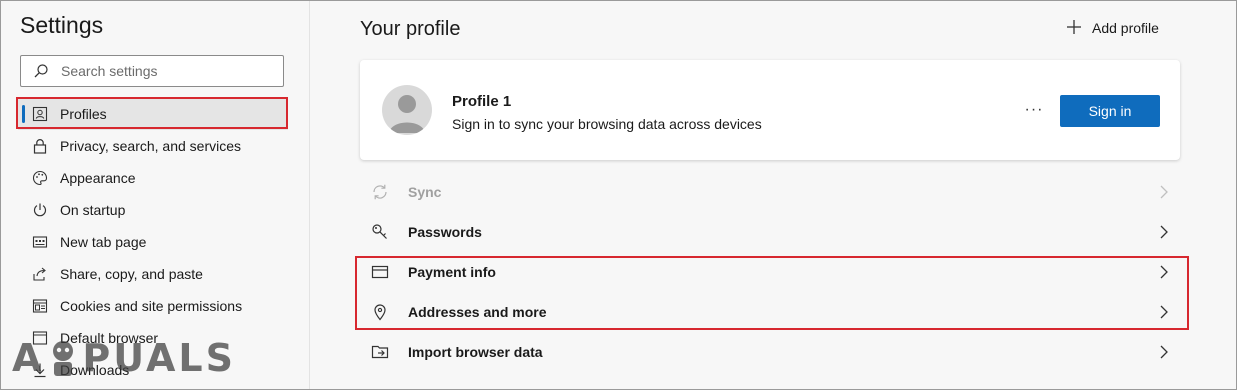  I want to click on row-addresses: Addresses and more, so click(770, 312).